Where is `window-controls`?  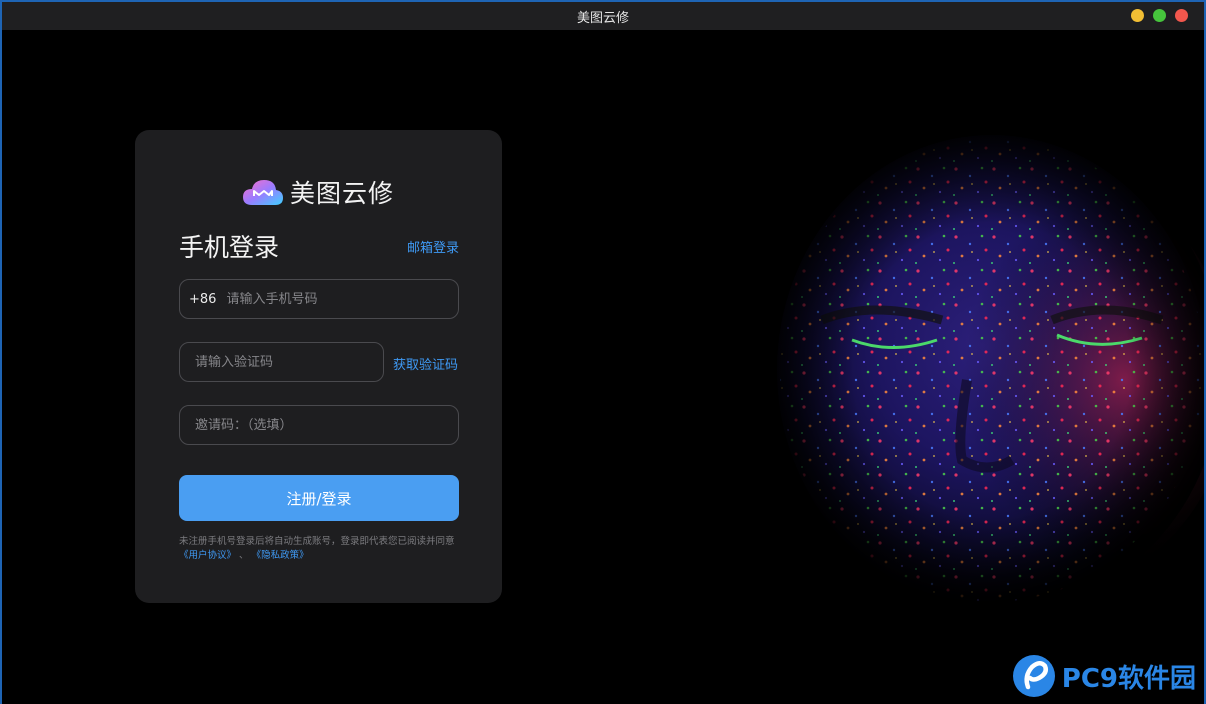 window-controls is located at coordinates (1159, 15).